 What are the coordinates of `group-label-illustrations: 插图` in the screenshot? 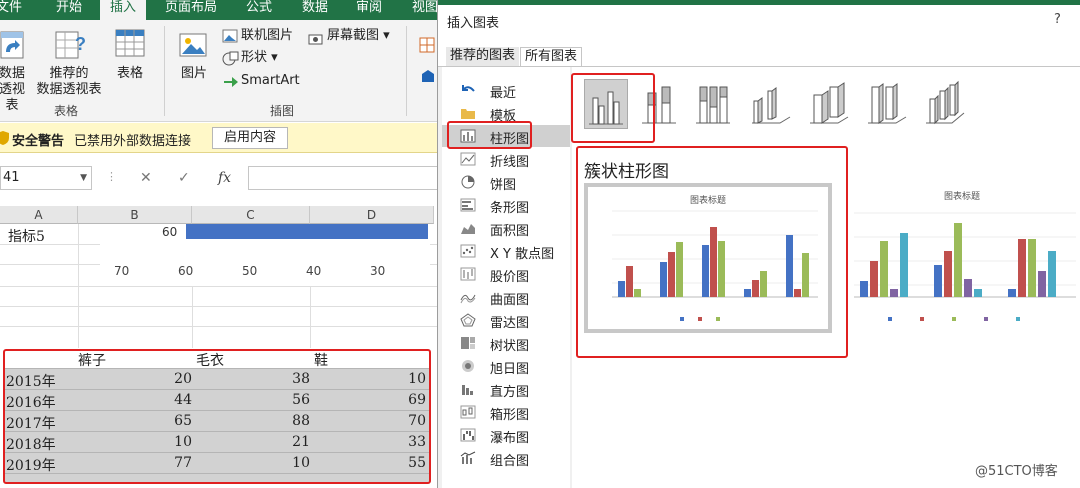 It's located at (282, 111).